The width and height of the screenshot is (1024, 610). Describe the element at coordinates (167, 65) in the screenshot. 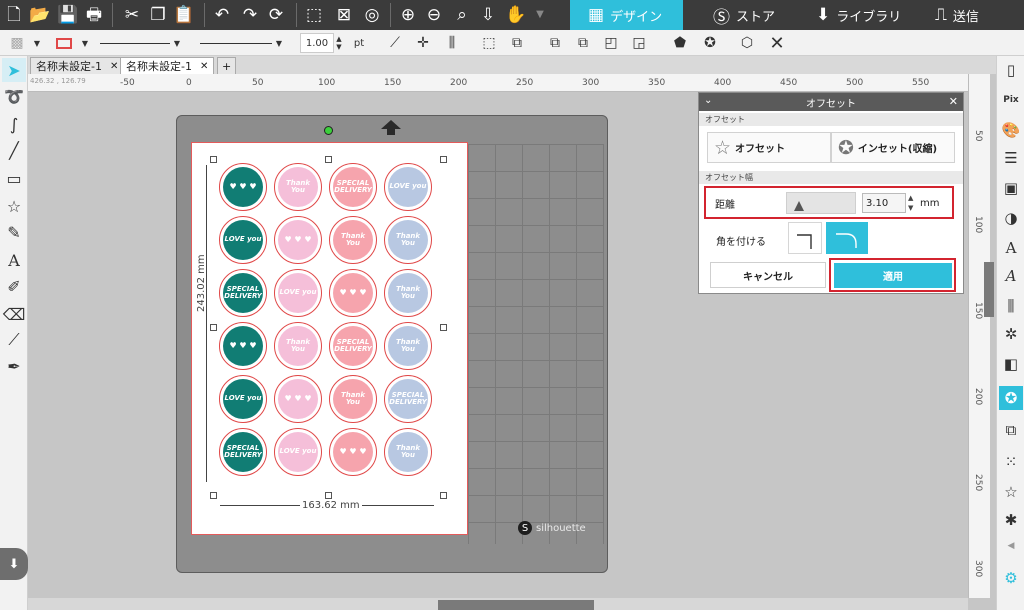

I see `doc-tab-active: 名称未設定-1 ✕` at that location.